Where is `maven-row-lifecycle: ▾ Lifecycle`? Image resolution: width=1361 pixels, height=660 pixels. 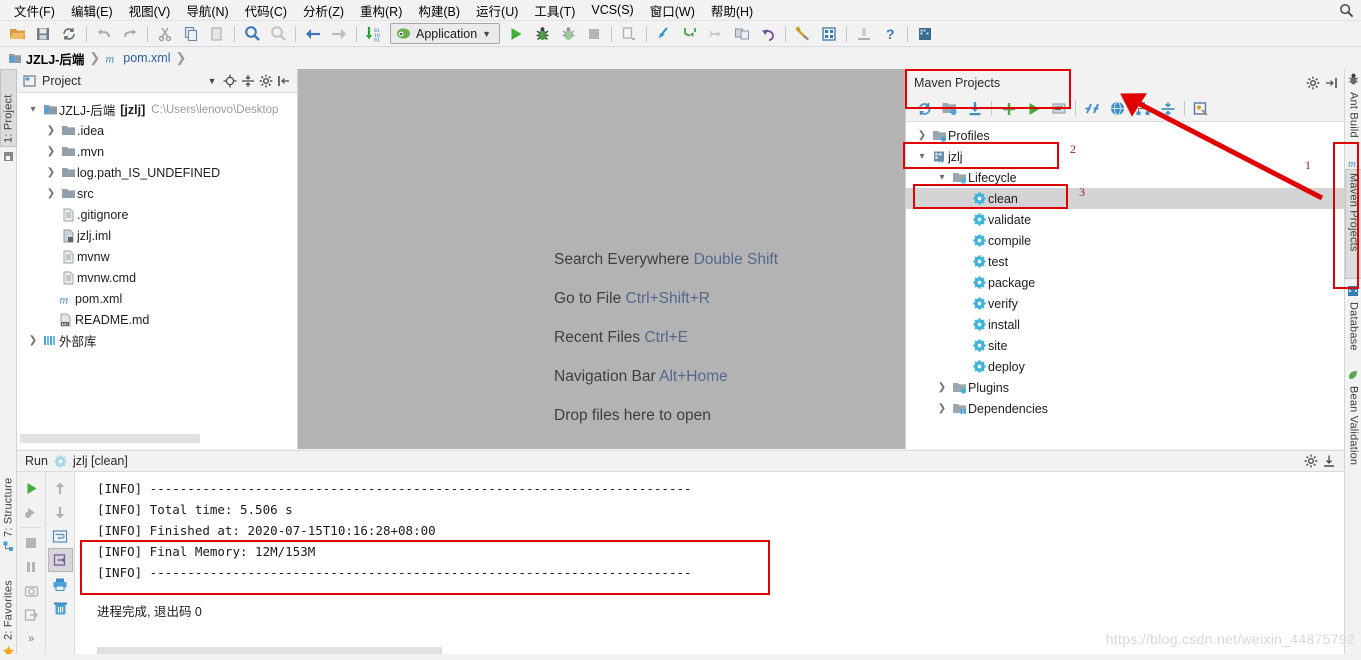
maven-row-lifecycle: ▾ Lifecycle is located at coordinates (1125, 177).